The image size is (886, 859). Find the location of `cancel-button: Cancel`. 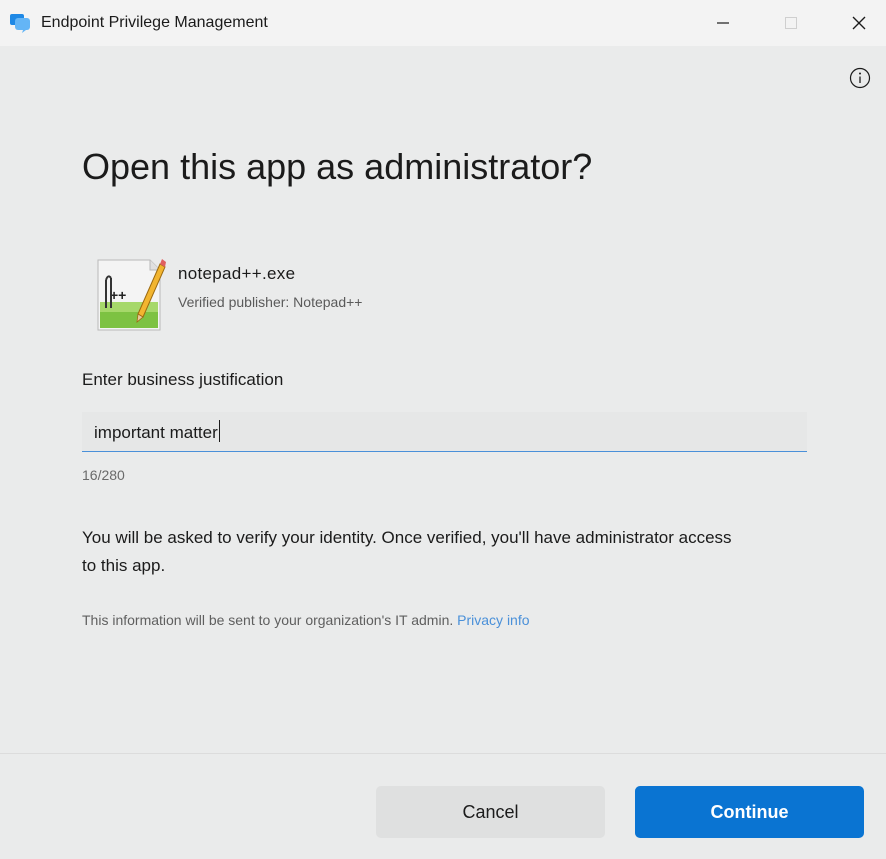

cancel-button: Cancel is located at coordinates (490, 812).